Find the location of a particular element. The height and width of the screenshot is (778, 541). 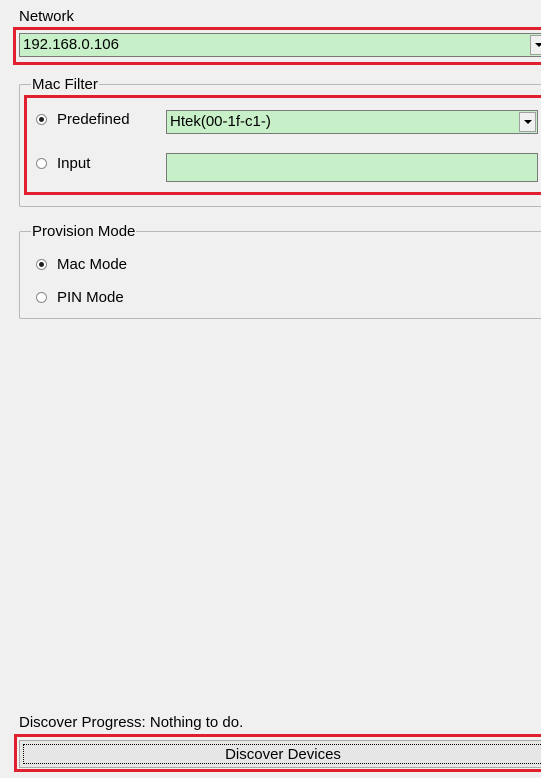

network-select: 192.168.0.106 is located at coordinates (280, 45).